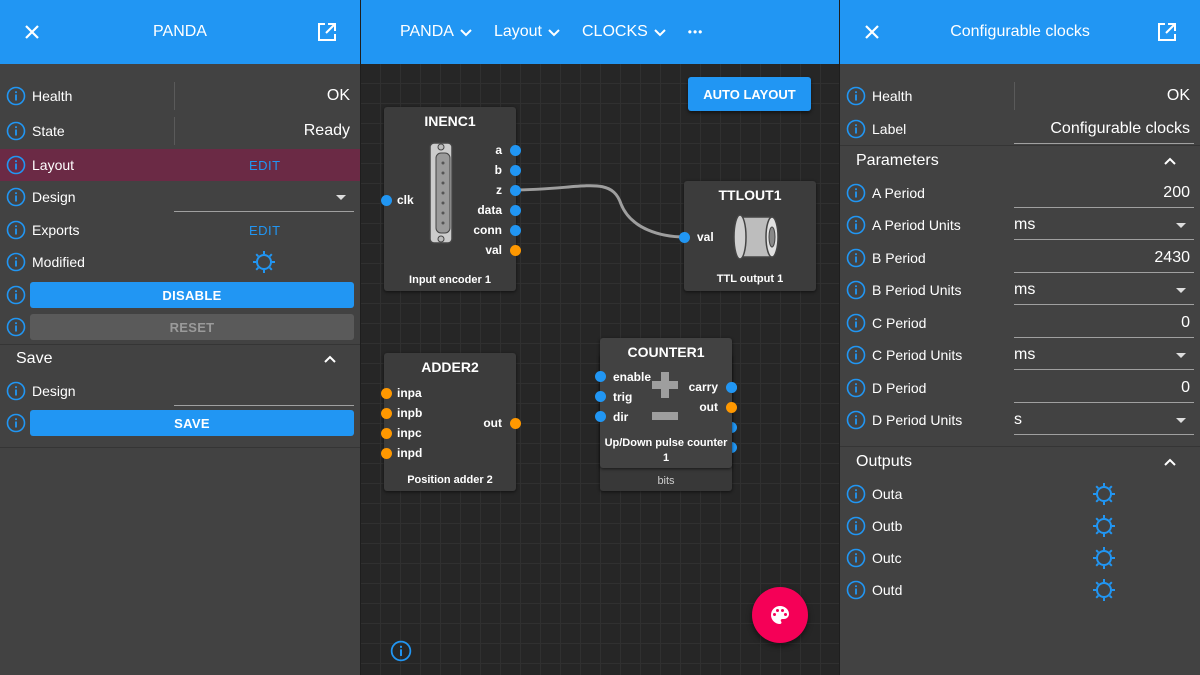  I want to click on menu-clocks: CLOCKS, so click(625, 32).